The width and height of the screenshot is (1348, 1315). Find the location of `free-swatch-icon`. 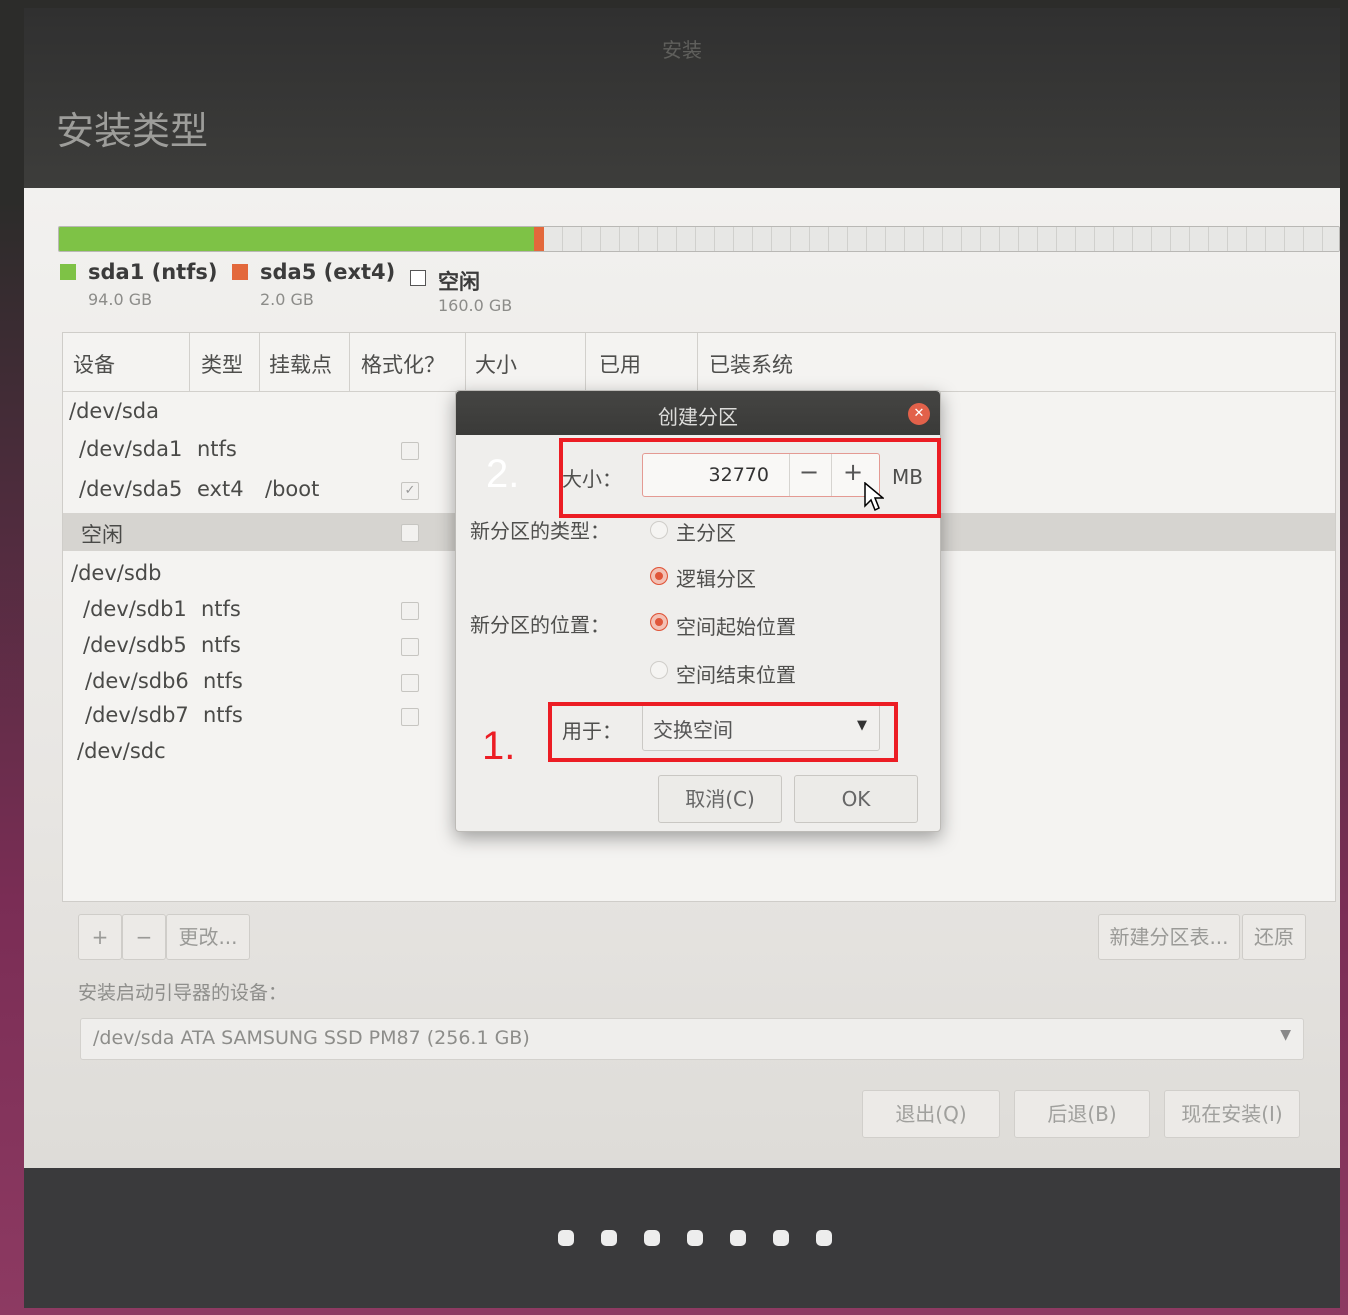

free-swatch-icon is located at coordinates (418, 278).